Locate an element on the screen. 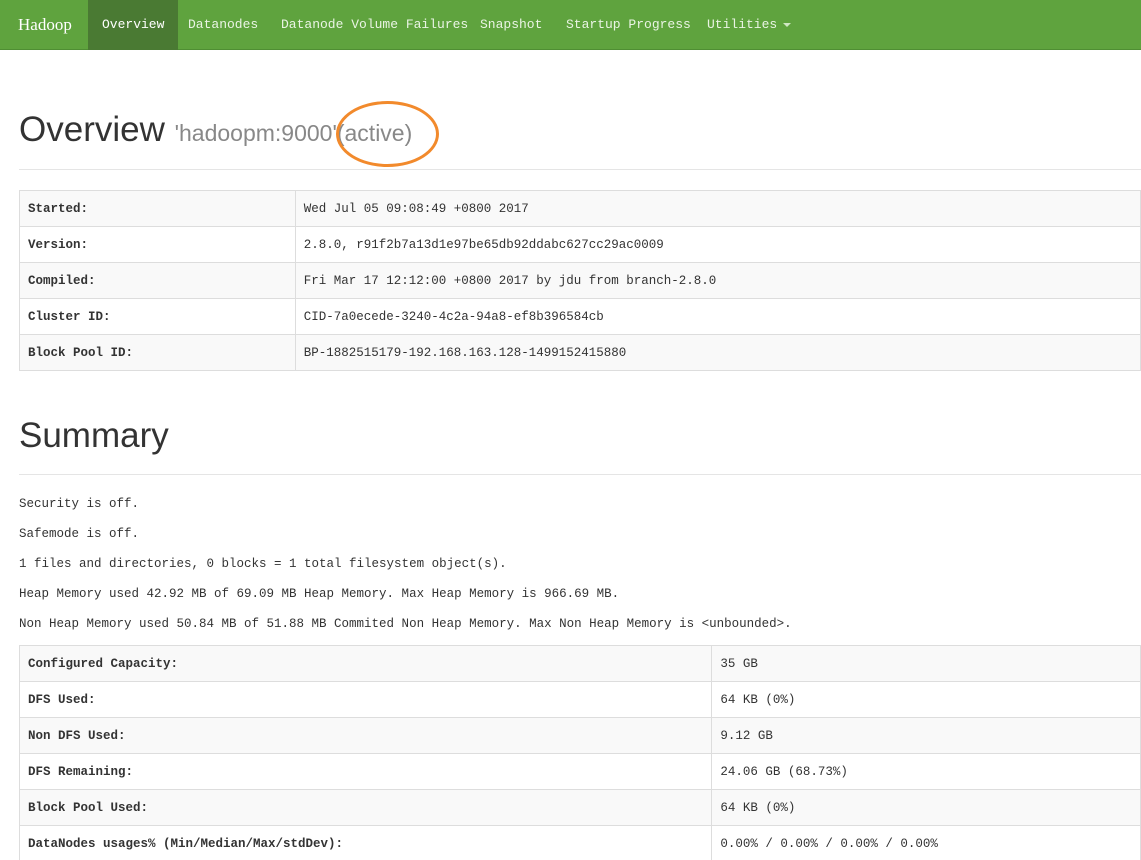 Image resolution: width=1141 pixels, height=860 pixels. namenode-host: 'hadoopm:9000' is located at coordinates (255, 133).